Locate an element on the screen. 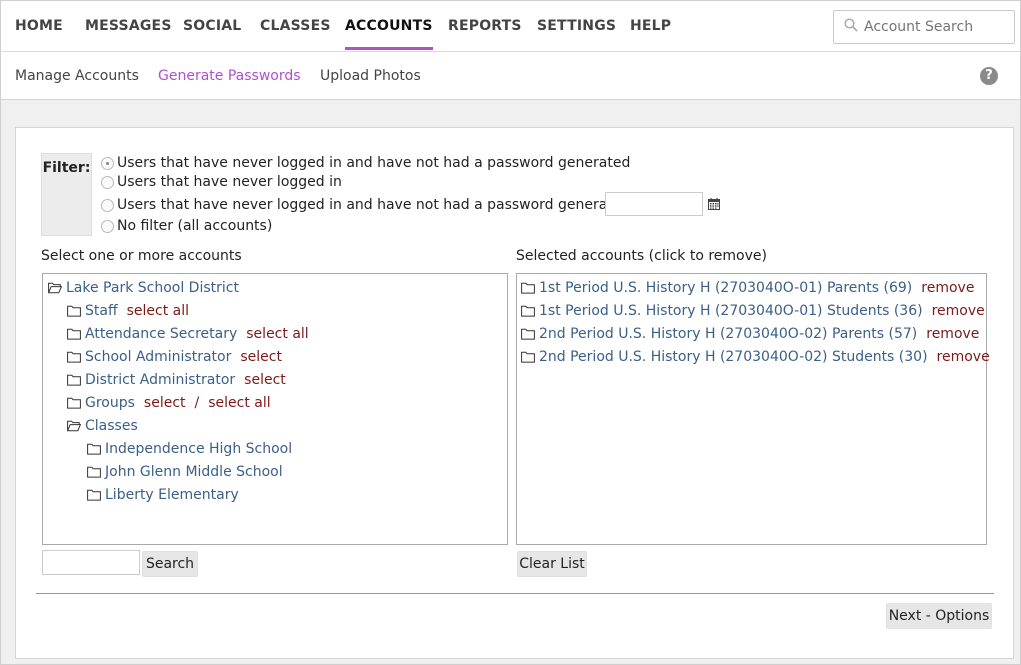  nav-social: SOCIAL is located at coordinates (212, 26).